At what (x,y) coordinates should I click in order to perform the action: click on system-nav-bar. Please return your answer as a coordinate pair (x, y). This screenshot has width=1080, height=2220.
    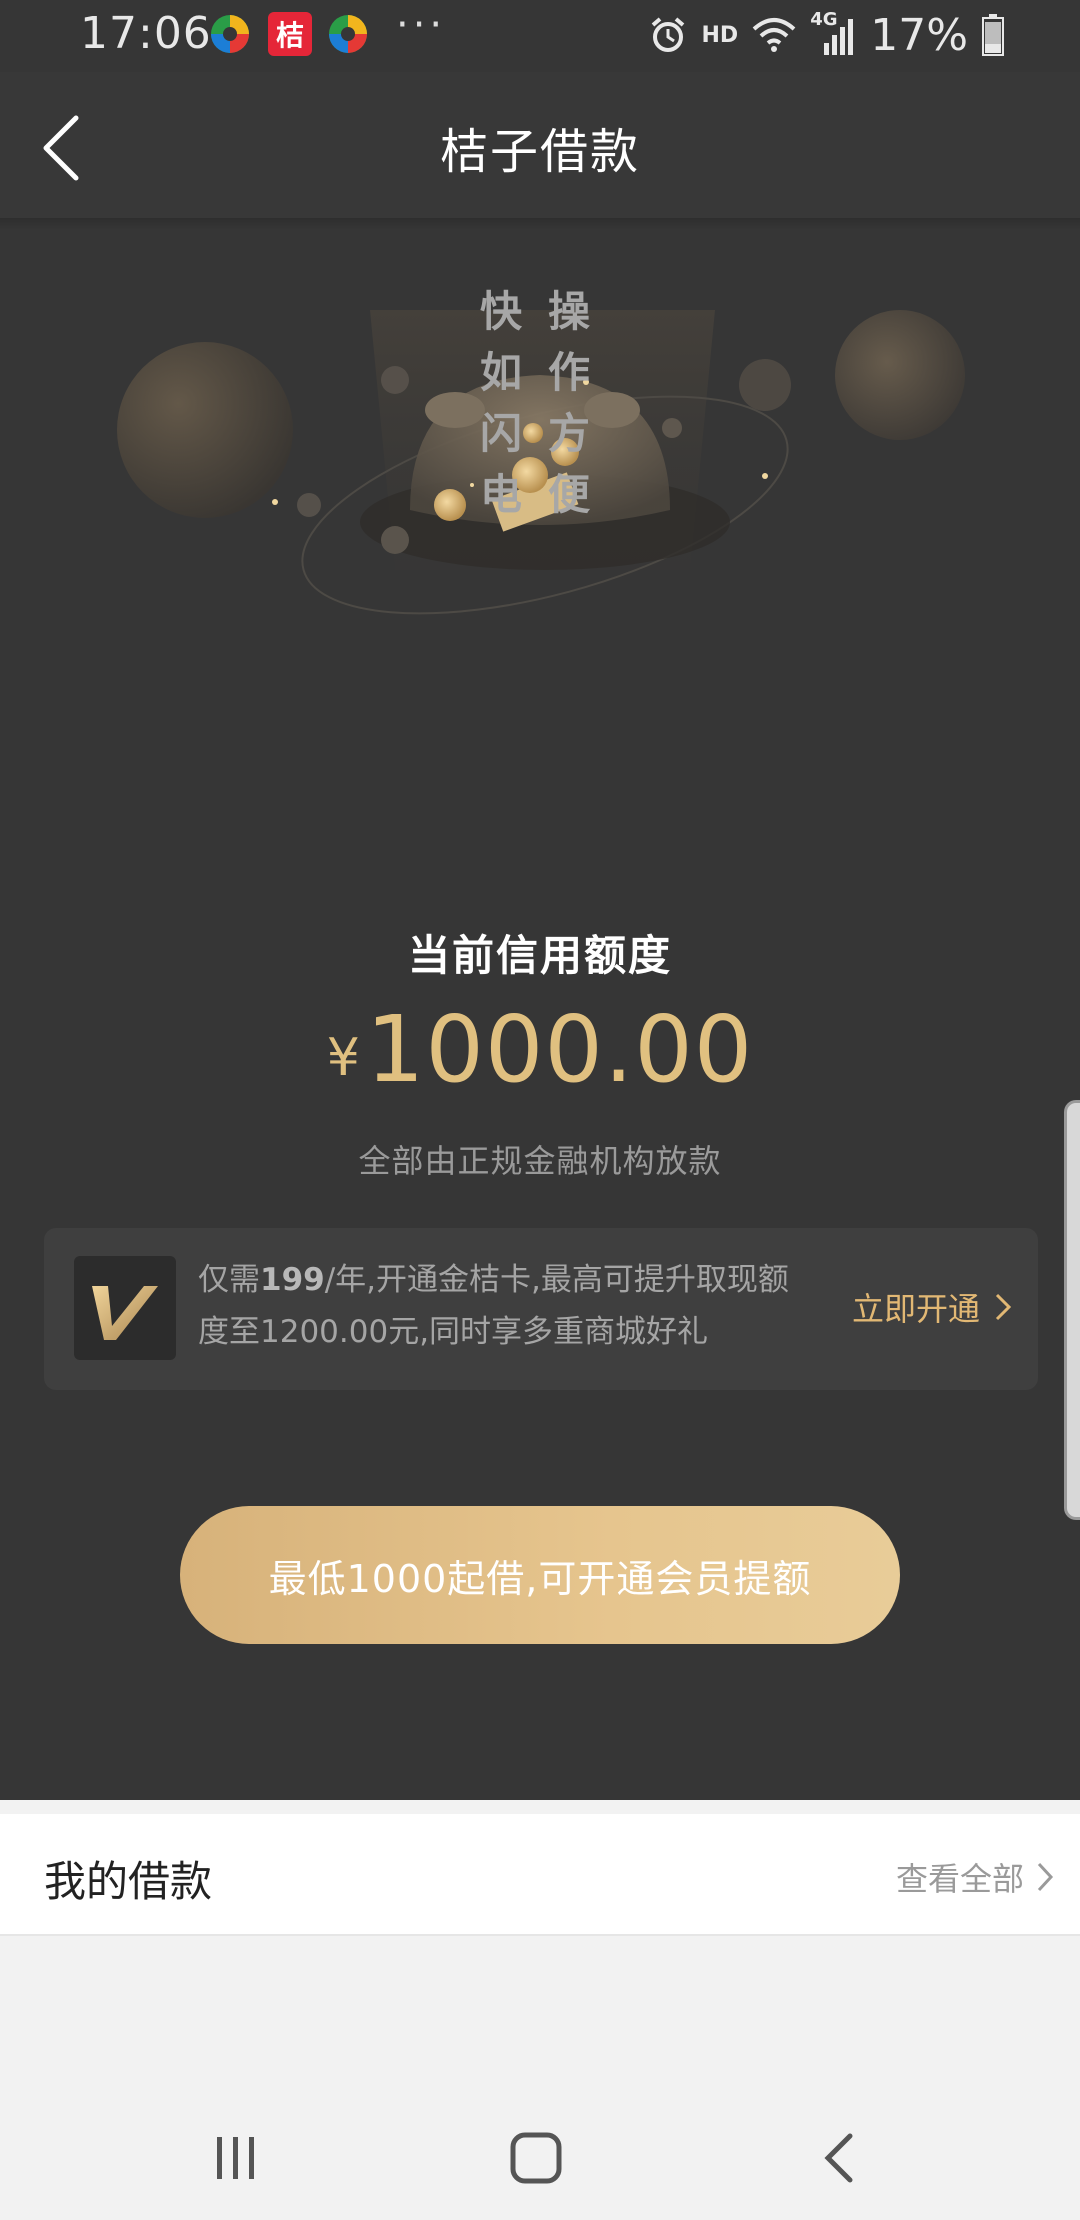
    Looking at the image, I should click on (540, 2155).